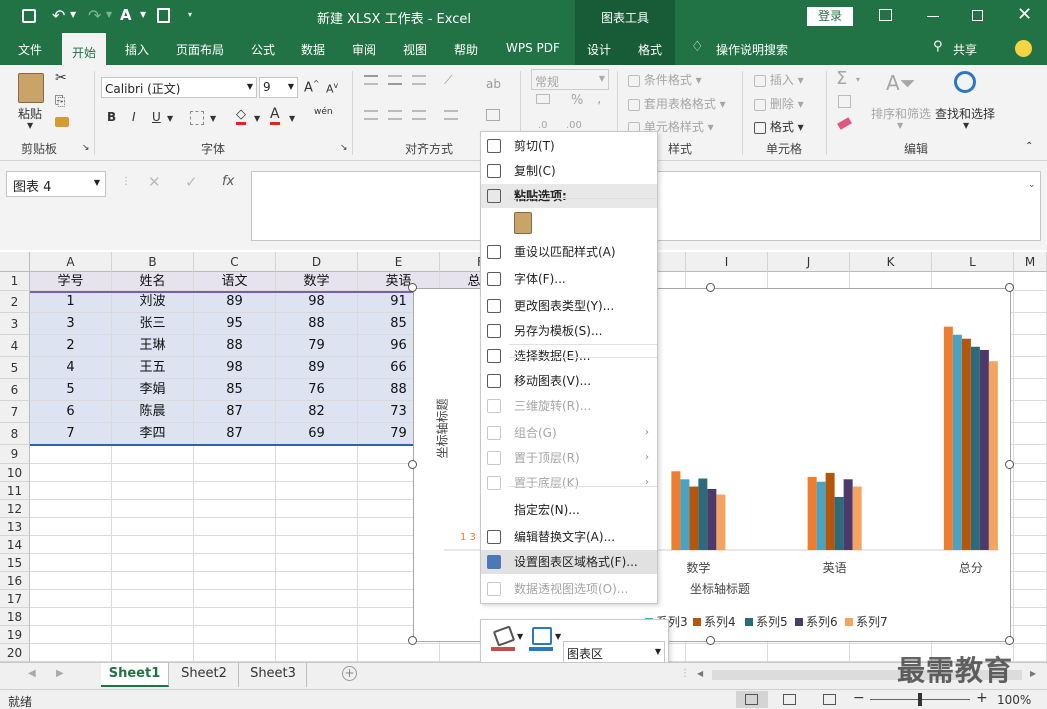  Describe the element at coordinates (15, 527) in the screenshot. I see `row-header: 13` at that location.